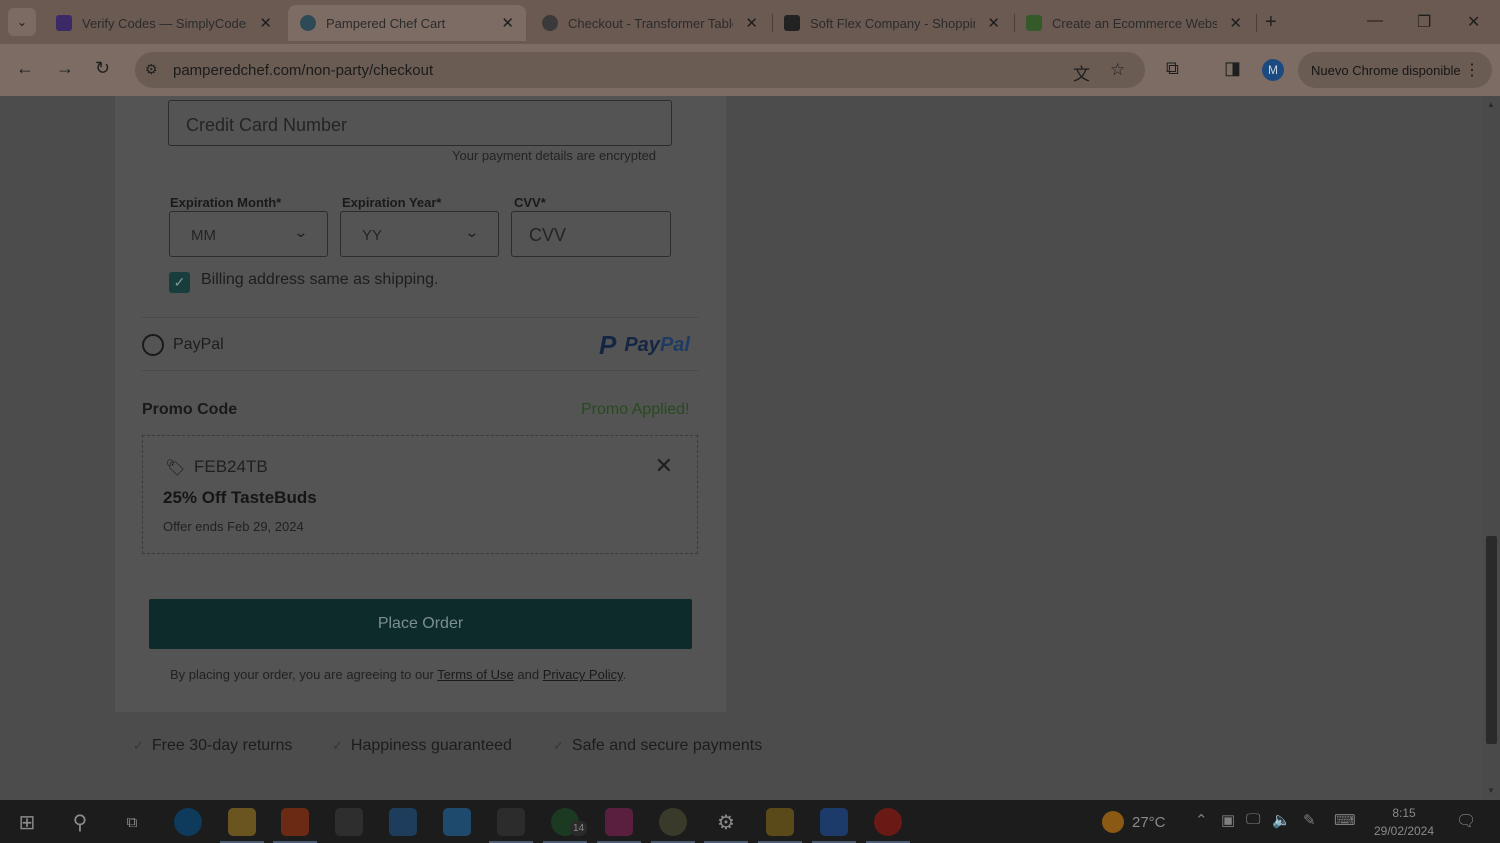 The image size is (1500, 843). Describe the element at coordinates (308, 23) in the screenshot. I see `pampered-chef-icon` at that location.